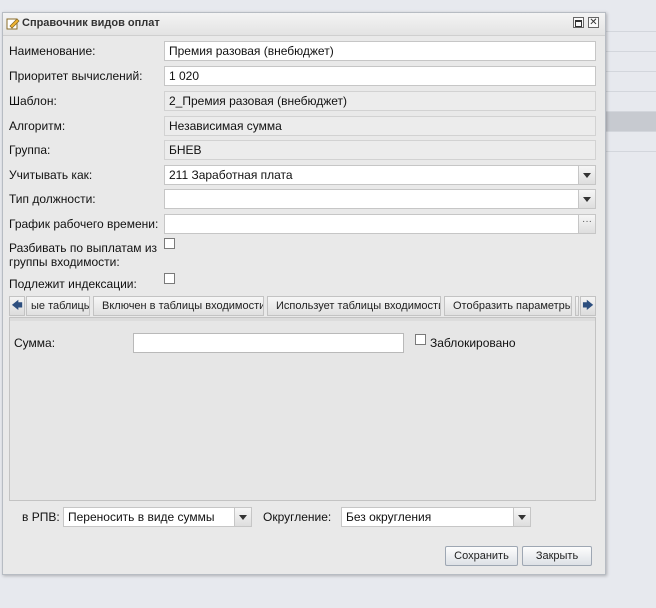 The image size is (656, 608). Describe the element at coordinates (33, 101) in the screenshot. I see `template-label: Шаблон:` at that location.